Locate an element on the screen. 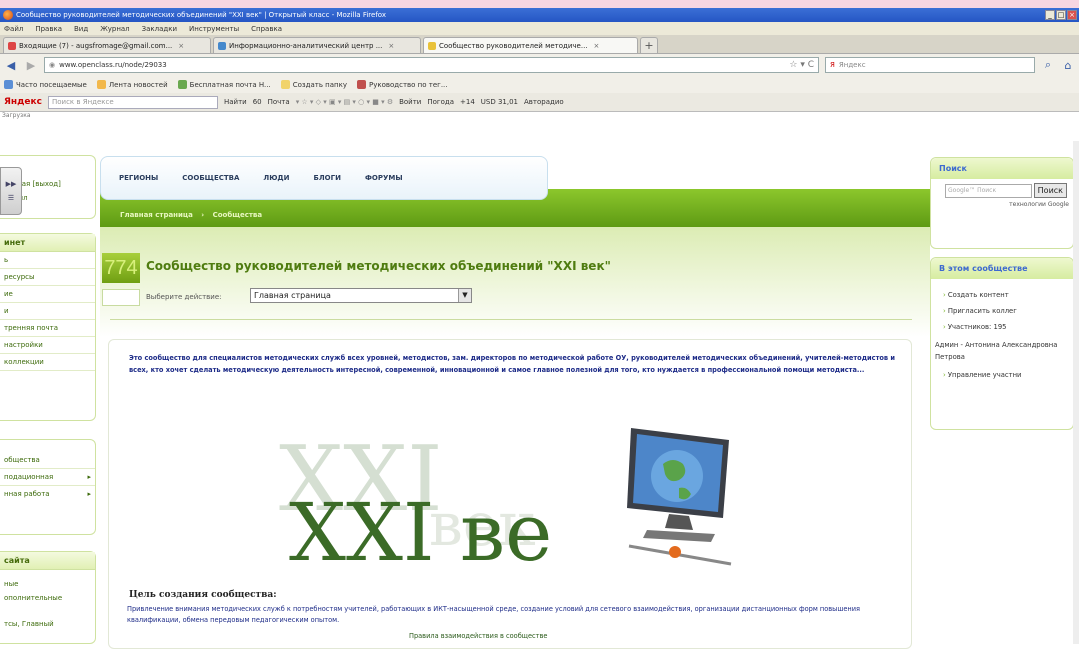  menu-edit: Правка is located at coordinates (48, 29).